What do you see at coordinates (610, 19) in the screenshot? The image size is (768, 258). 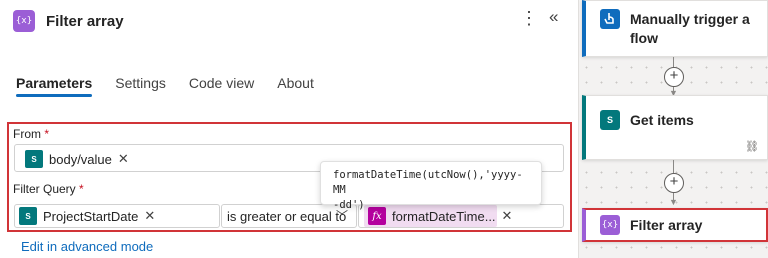 I see `hand-icon` at bounding box center [610, 19].